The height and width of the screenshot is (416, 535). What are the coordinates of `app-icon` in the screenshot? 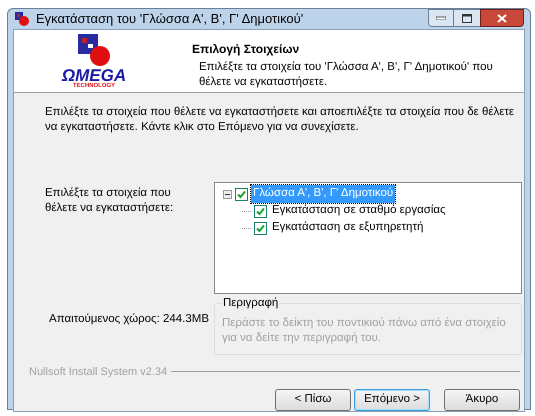 It's located at (22, 18).